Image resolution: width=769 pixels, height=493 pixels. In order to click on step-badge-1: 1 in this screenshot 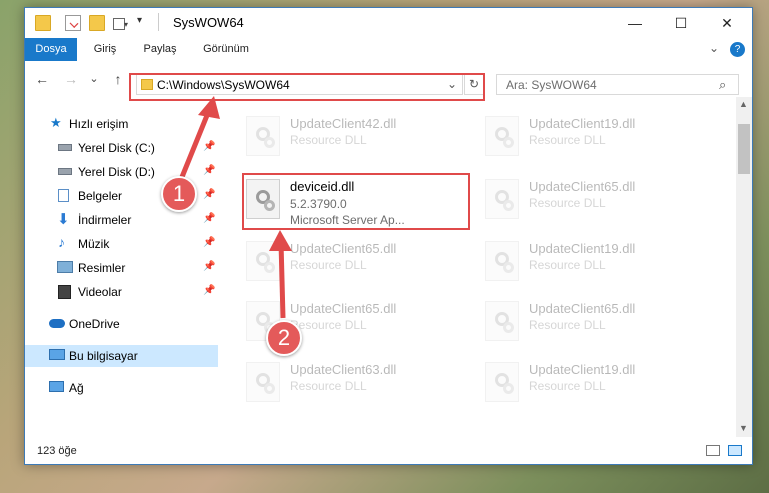, I will do `click(179, 194)`.